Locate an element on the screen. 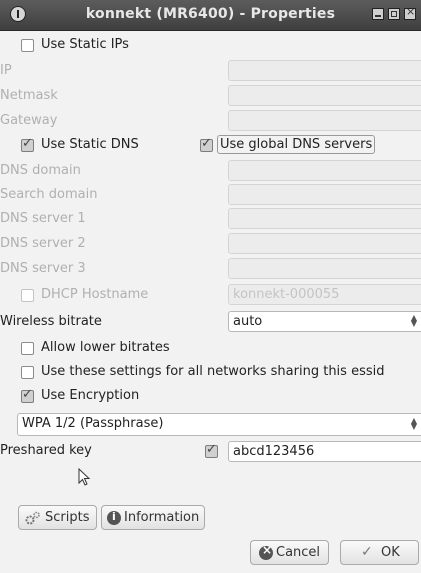  scripts-button: Scripts is located at coordinates (57, 517).